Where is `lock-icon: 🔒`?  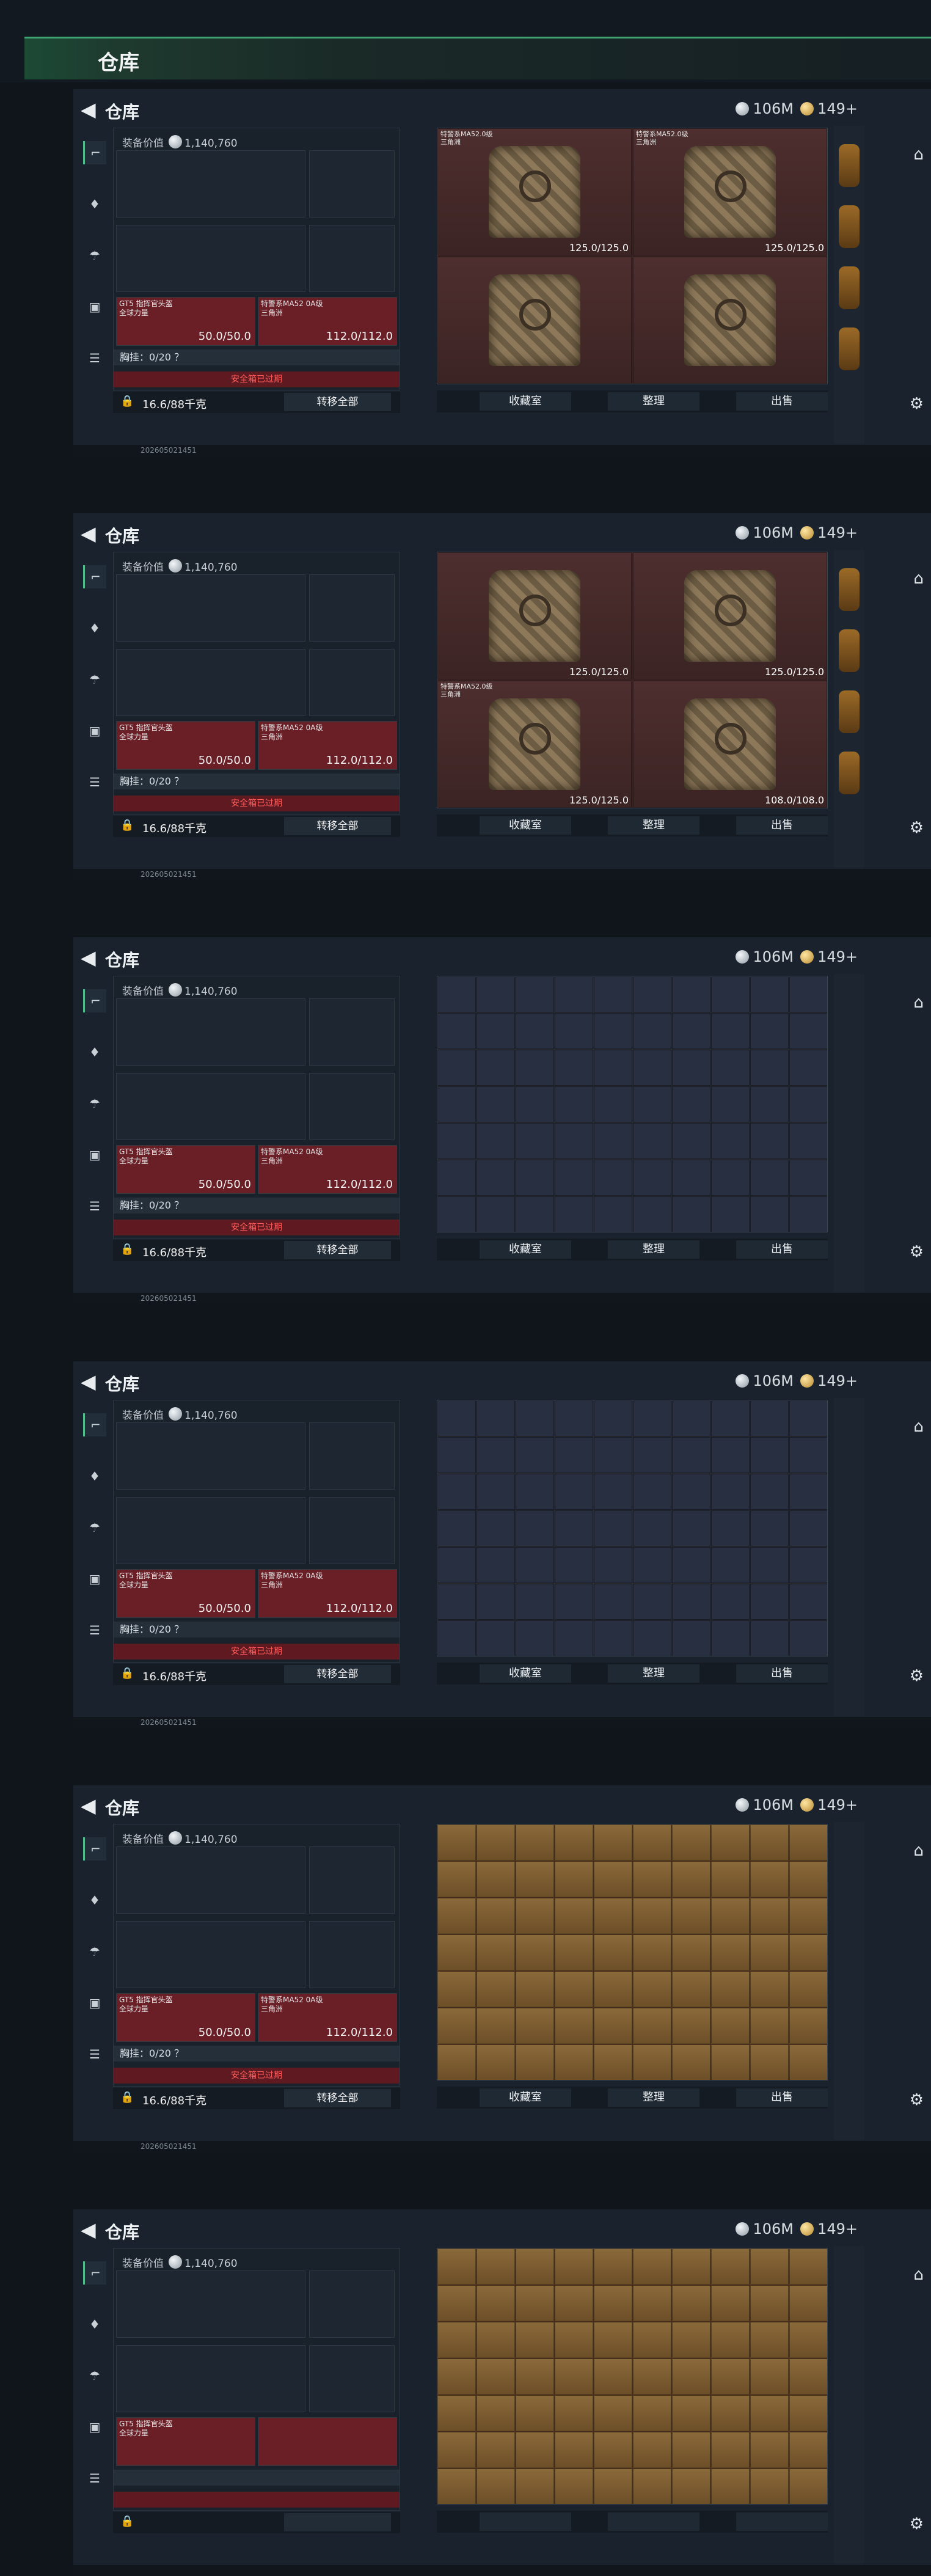 lock-icon: 🔒 is located at coordinates (127, 2097).